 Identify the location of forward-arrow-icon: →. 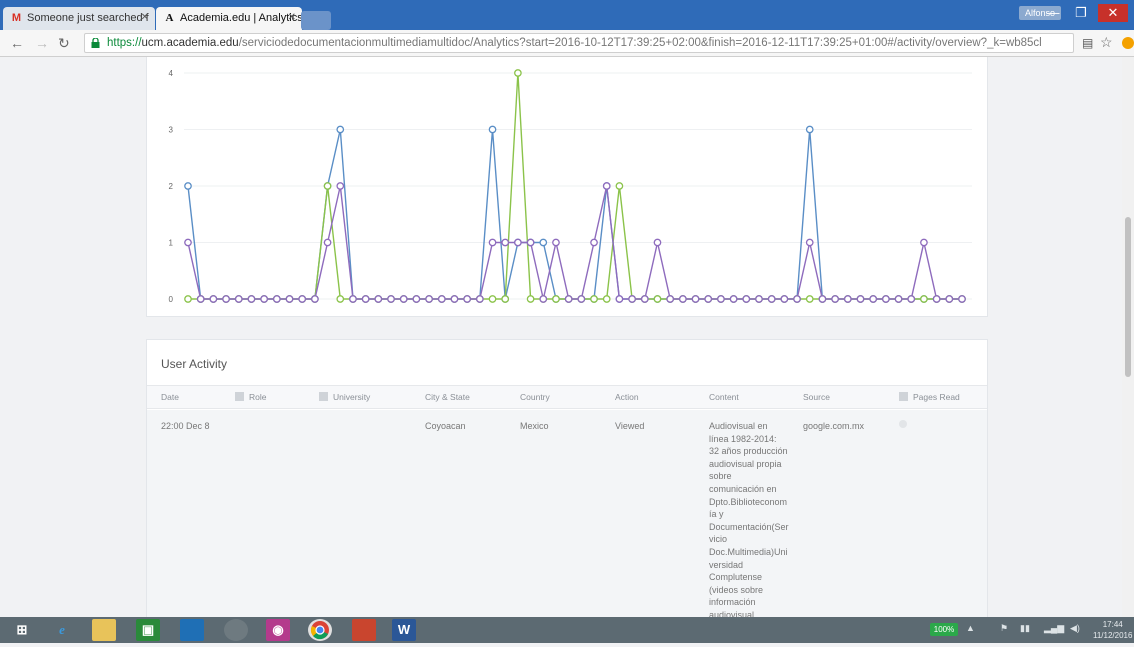
(42, 43).